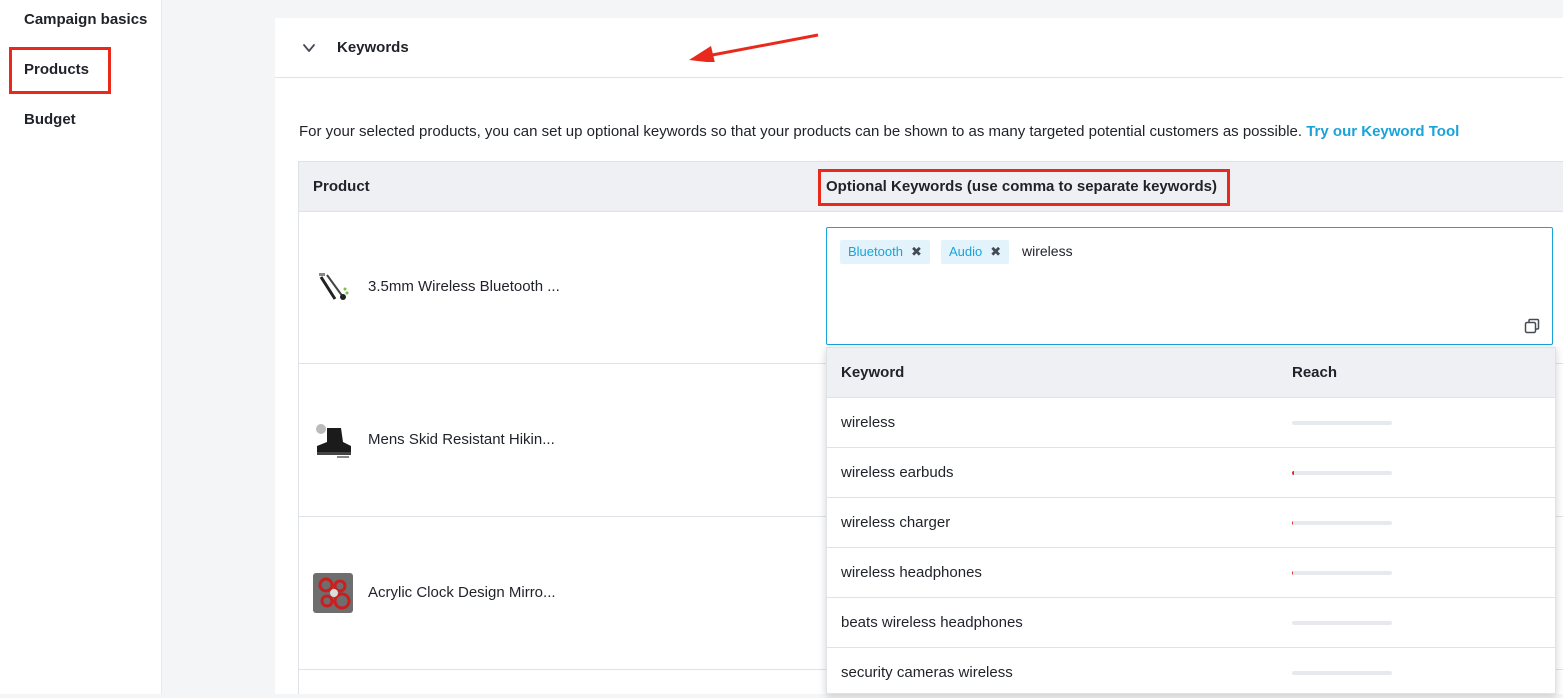 The height and width of the screenshot is (698, 1563). What do you see at coordinates (1191, 373) in the screenshot?
I see `suggestions-header: Keyword Reach` at bounding box center [1191, 373].